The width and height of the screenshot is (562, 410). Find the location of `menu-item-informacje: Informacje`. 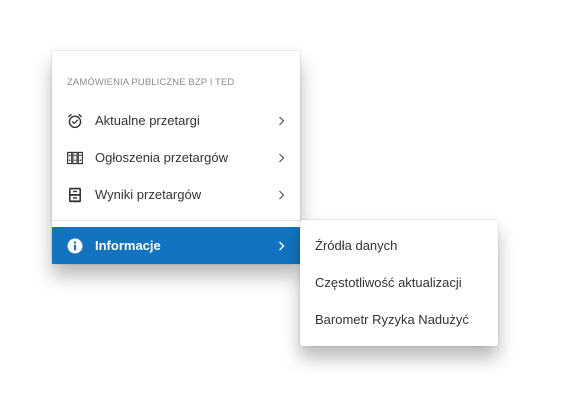

menu-item-informacje: Informacje is located at coordinates (176, 245).